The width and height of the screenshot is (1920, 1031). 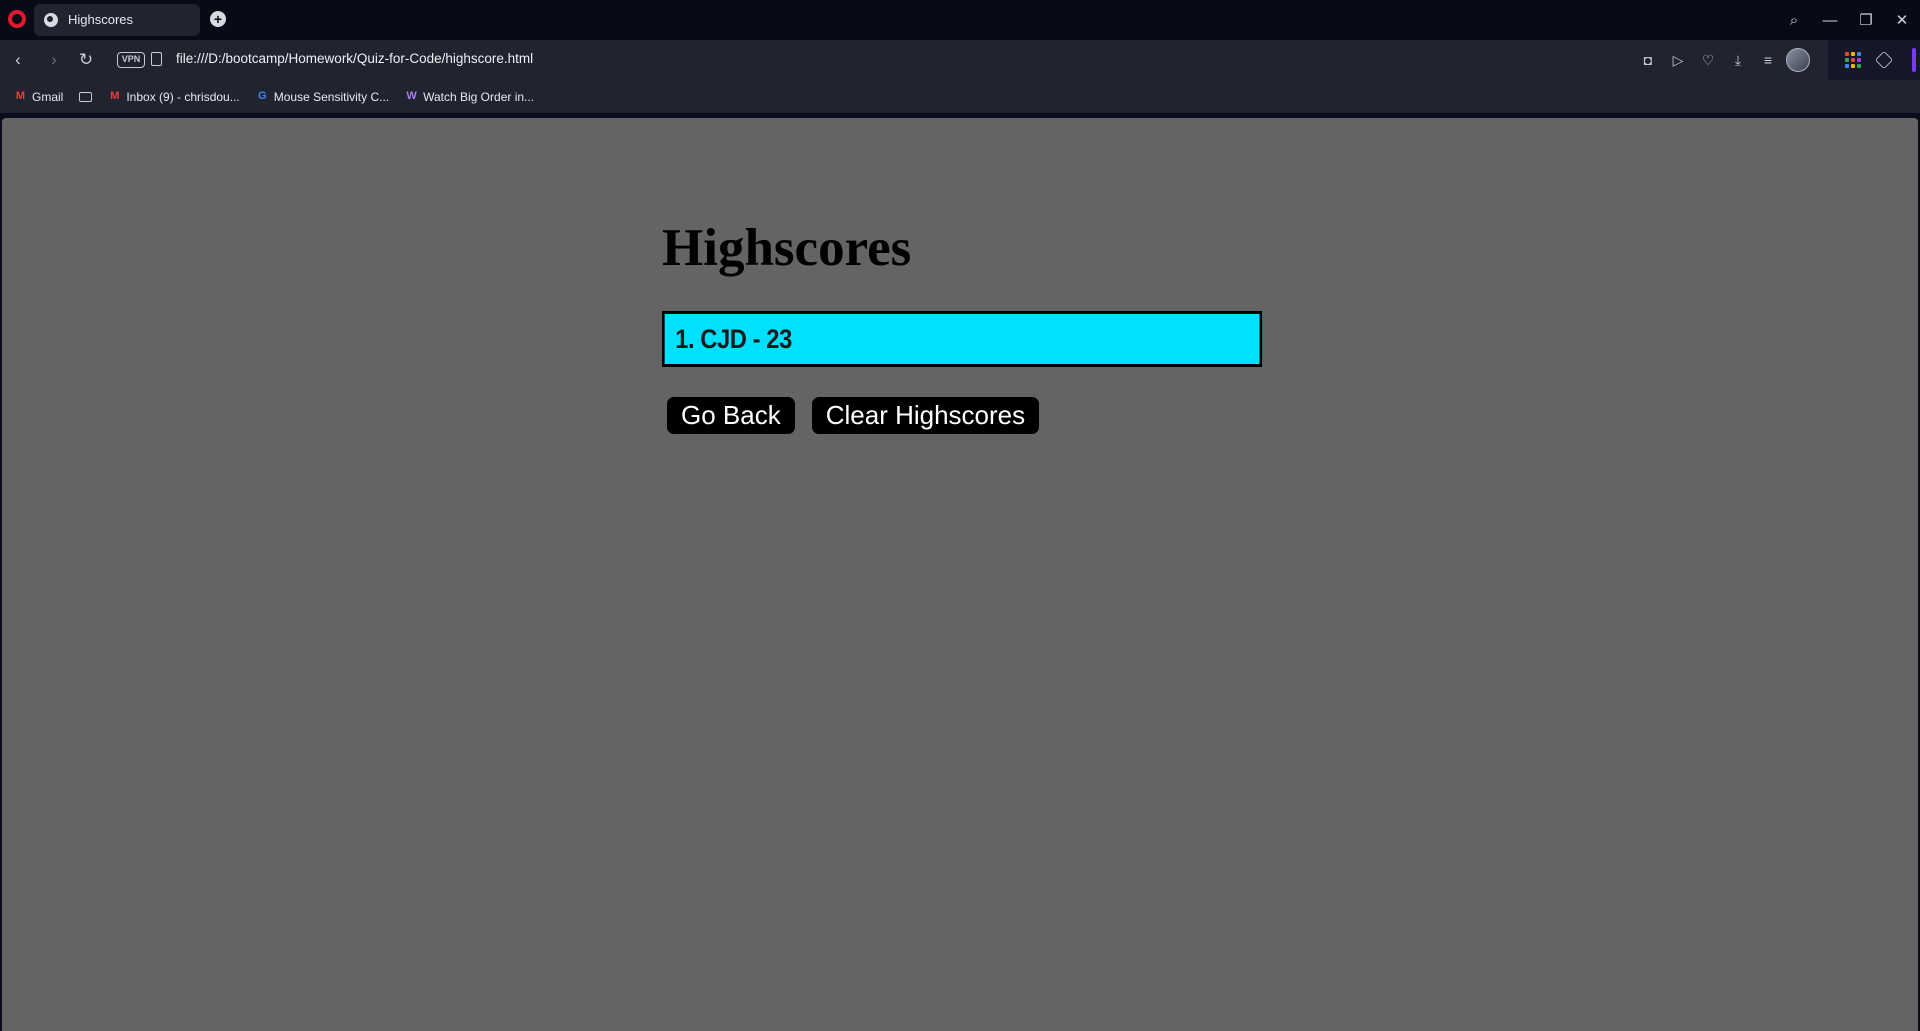 What do you see at coordinates (1914, 60) in the screenshot?
I see `sidebar-accent` at bounding box center [1914, 60].